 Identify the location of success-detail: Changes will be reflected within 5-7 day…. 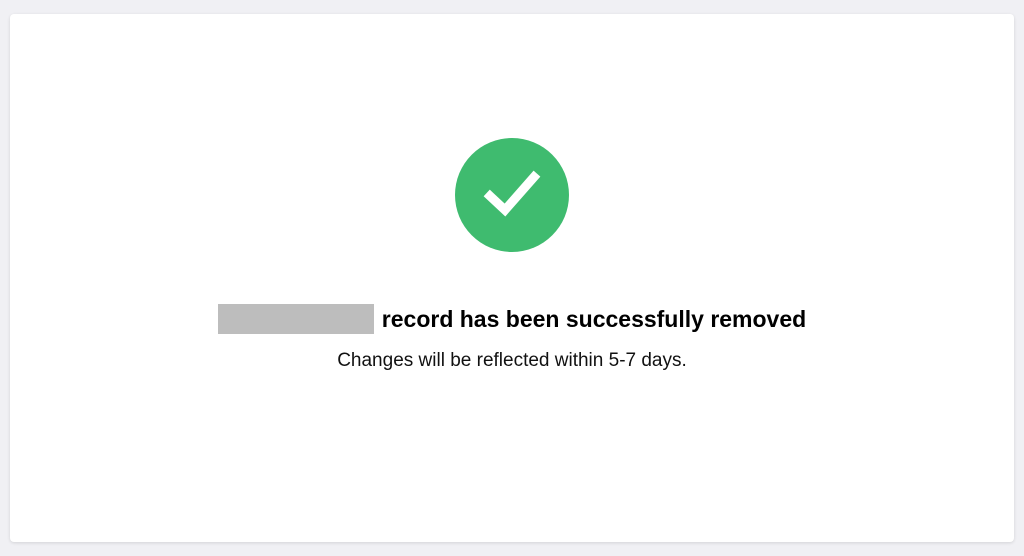
(512, 360).